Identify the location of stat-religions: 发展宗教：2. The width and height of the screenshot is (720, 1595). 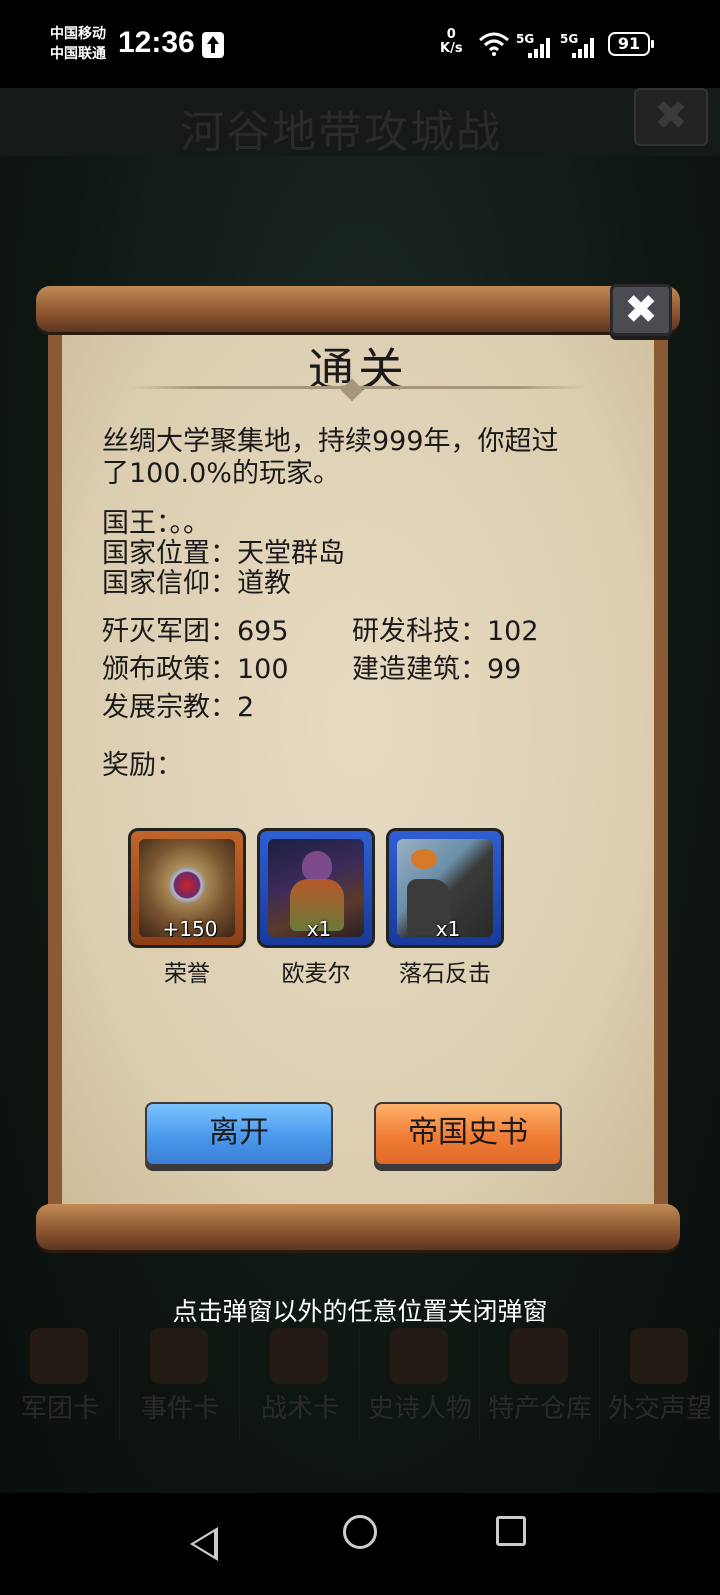
(178, 707).